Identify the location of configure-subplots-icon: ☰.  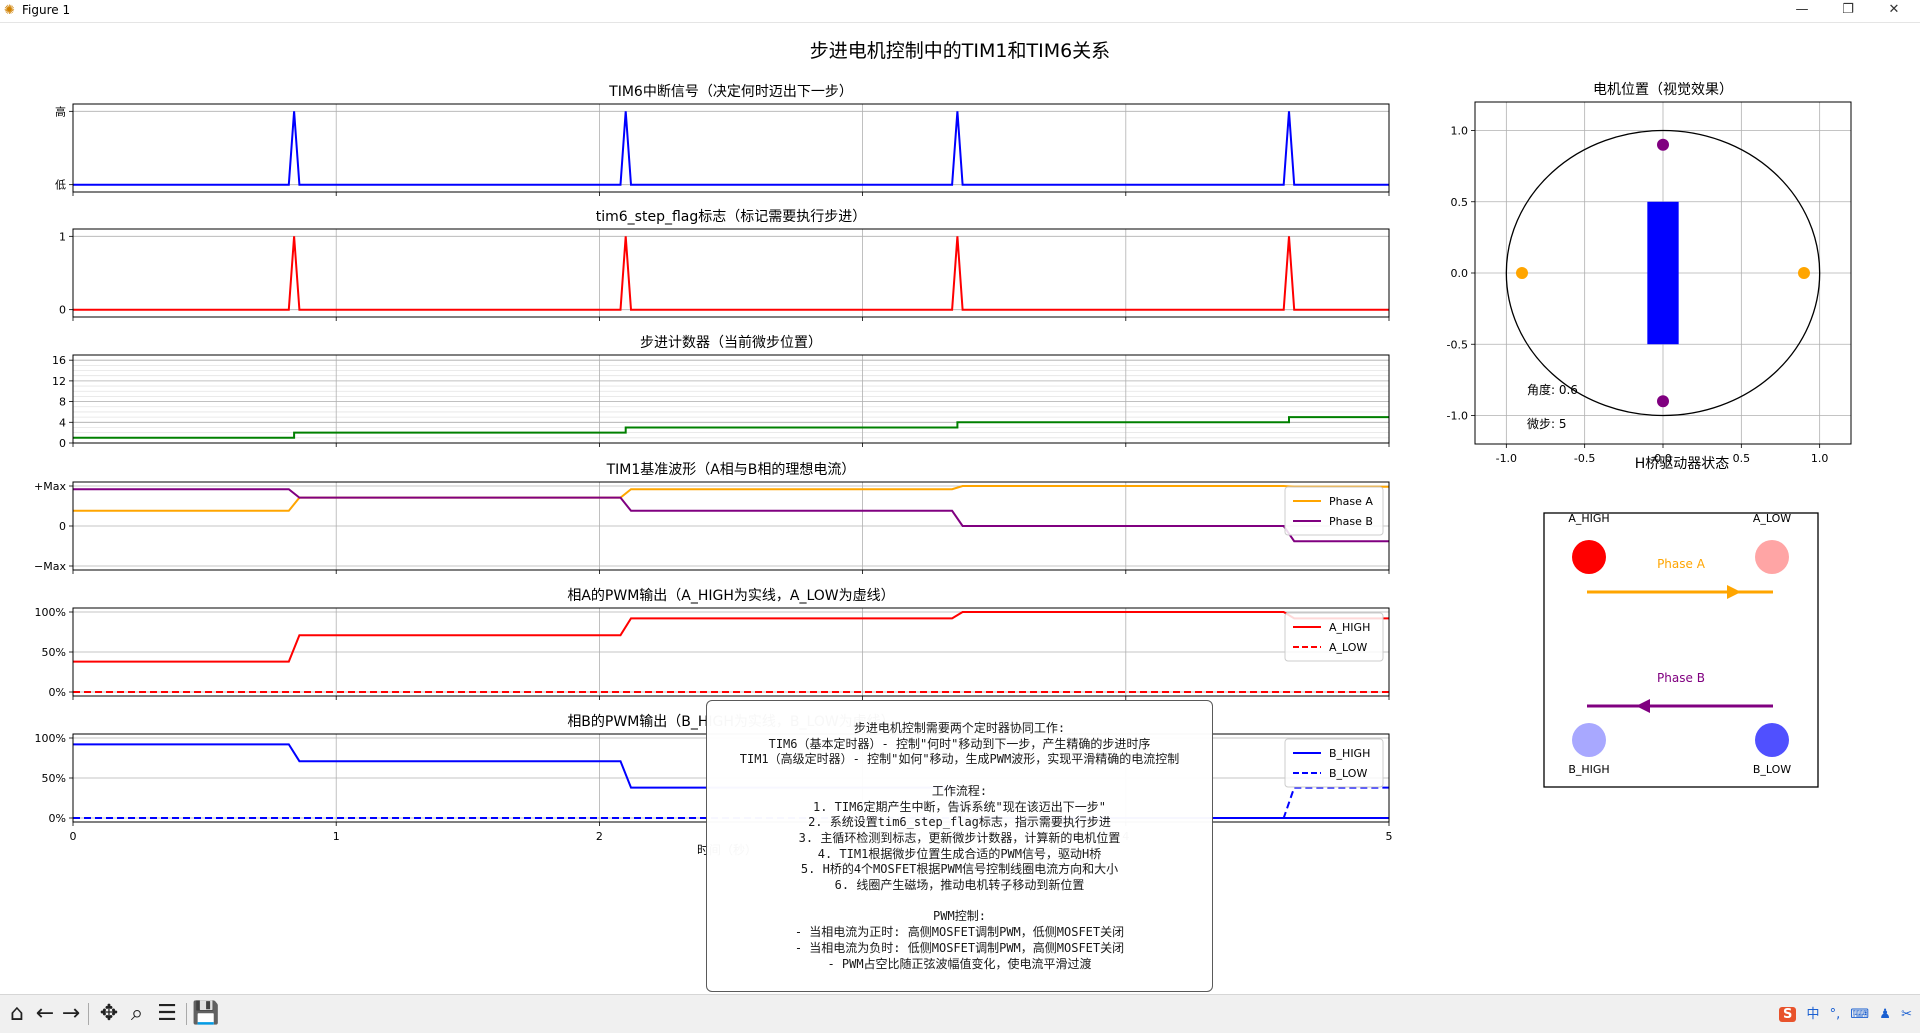
(167, 1014).